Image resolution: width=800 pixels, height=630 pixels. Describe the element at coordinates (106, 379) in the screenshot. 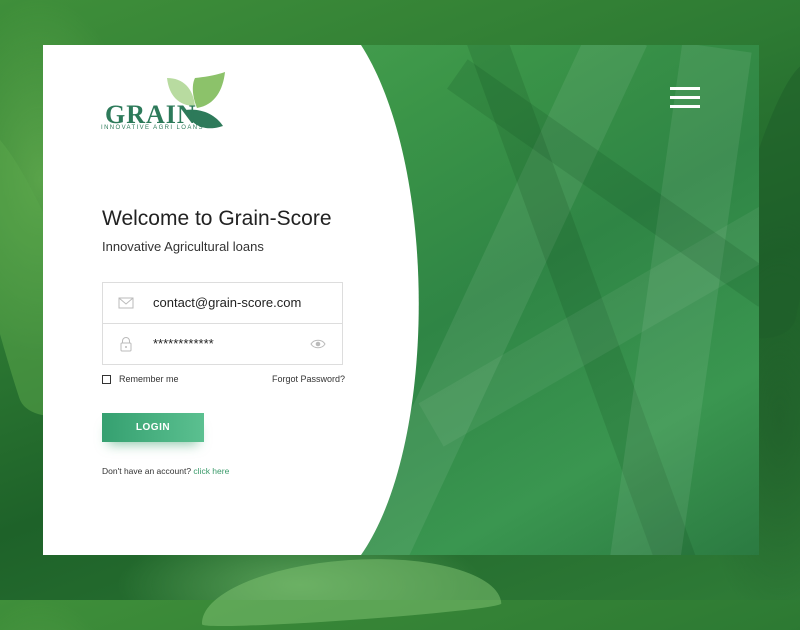

I see `remember-checkbox` at that location.